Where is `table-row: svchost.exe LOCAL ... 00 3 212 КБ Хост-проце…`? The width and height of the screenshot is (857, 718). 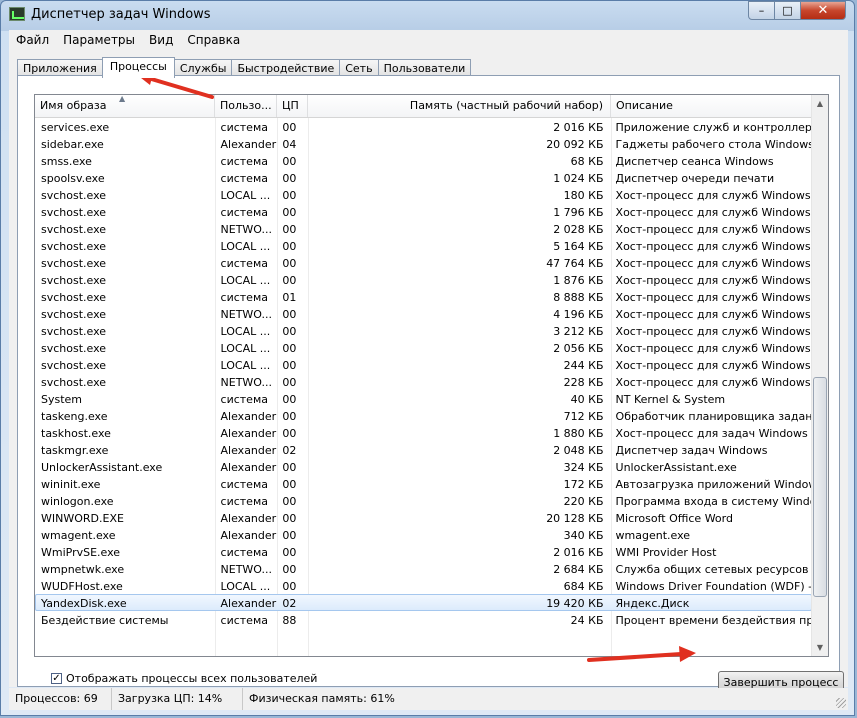
table-row: svchost.exe LOCAL ... 00 3 212 КБ Хост-проце… is located at coordinates (423, 330).